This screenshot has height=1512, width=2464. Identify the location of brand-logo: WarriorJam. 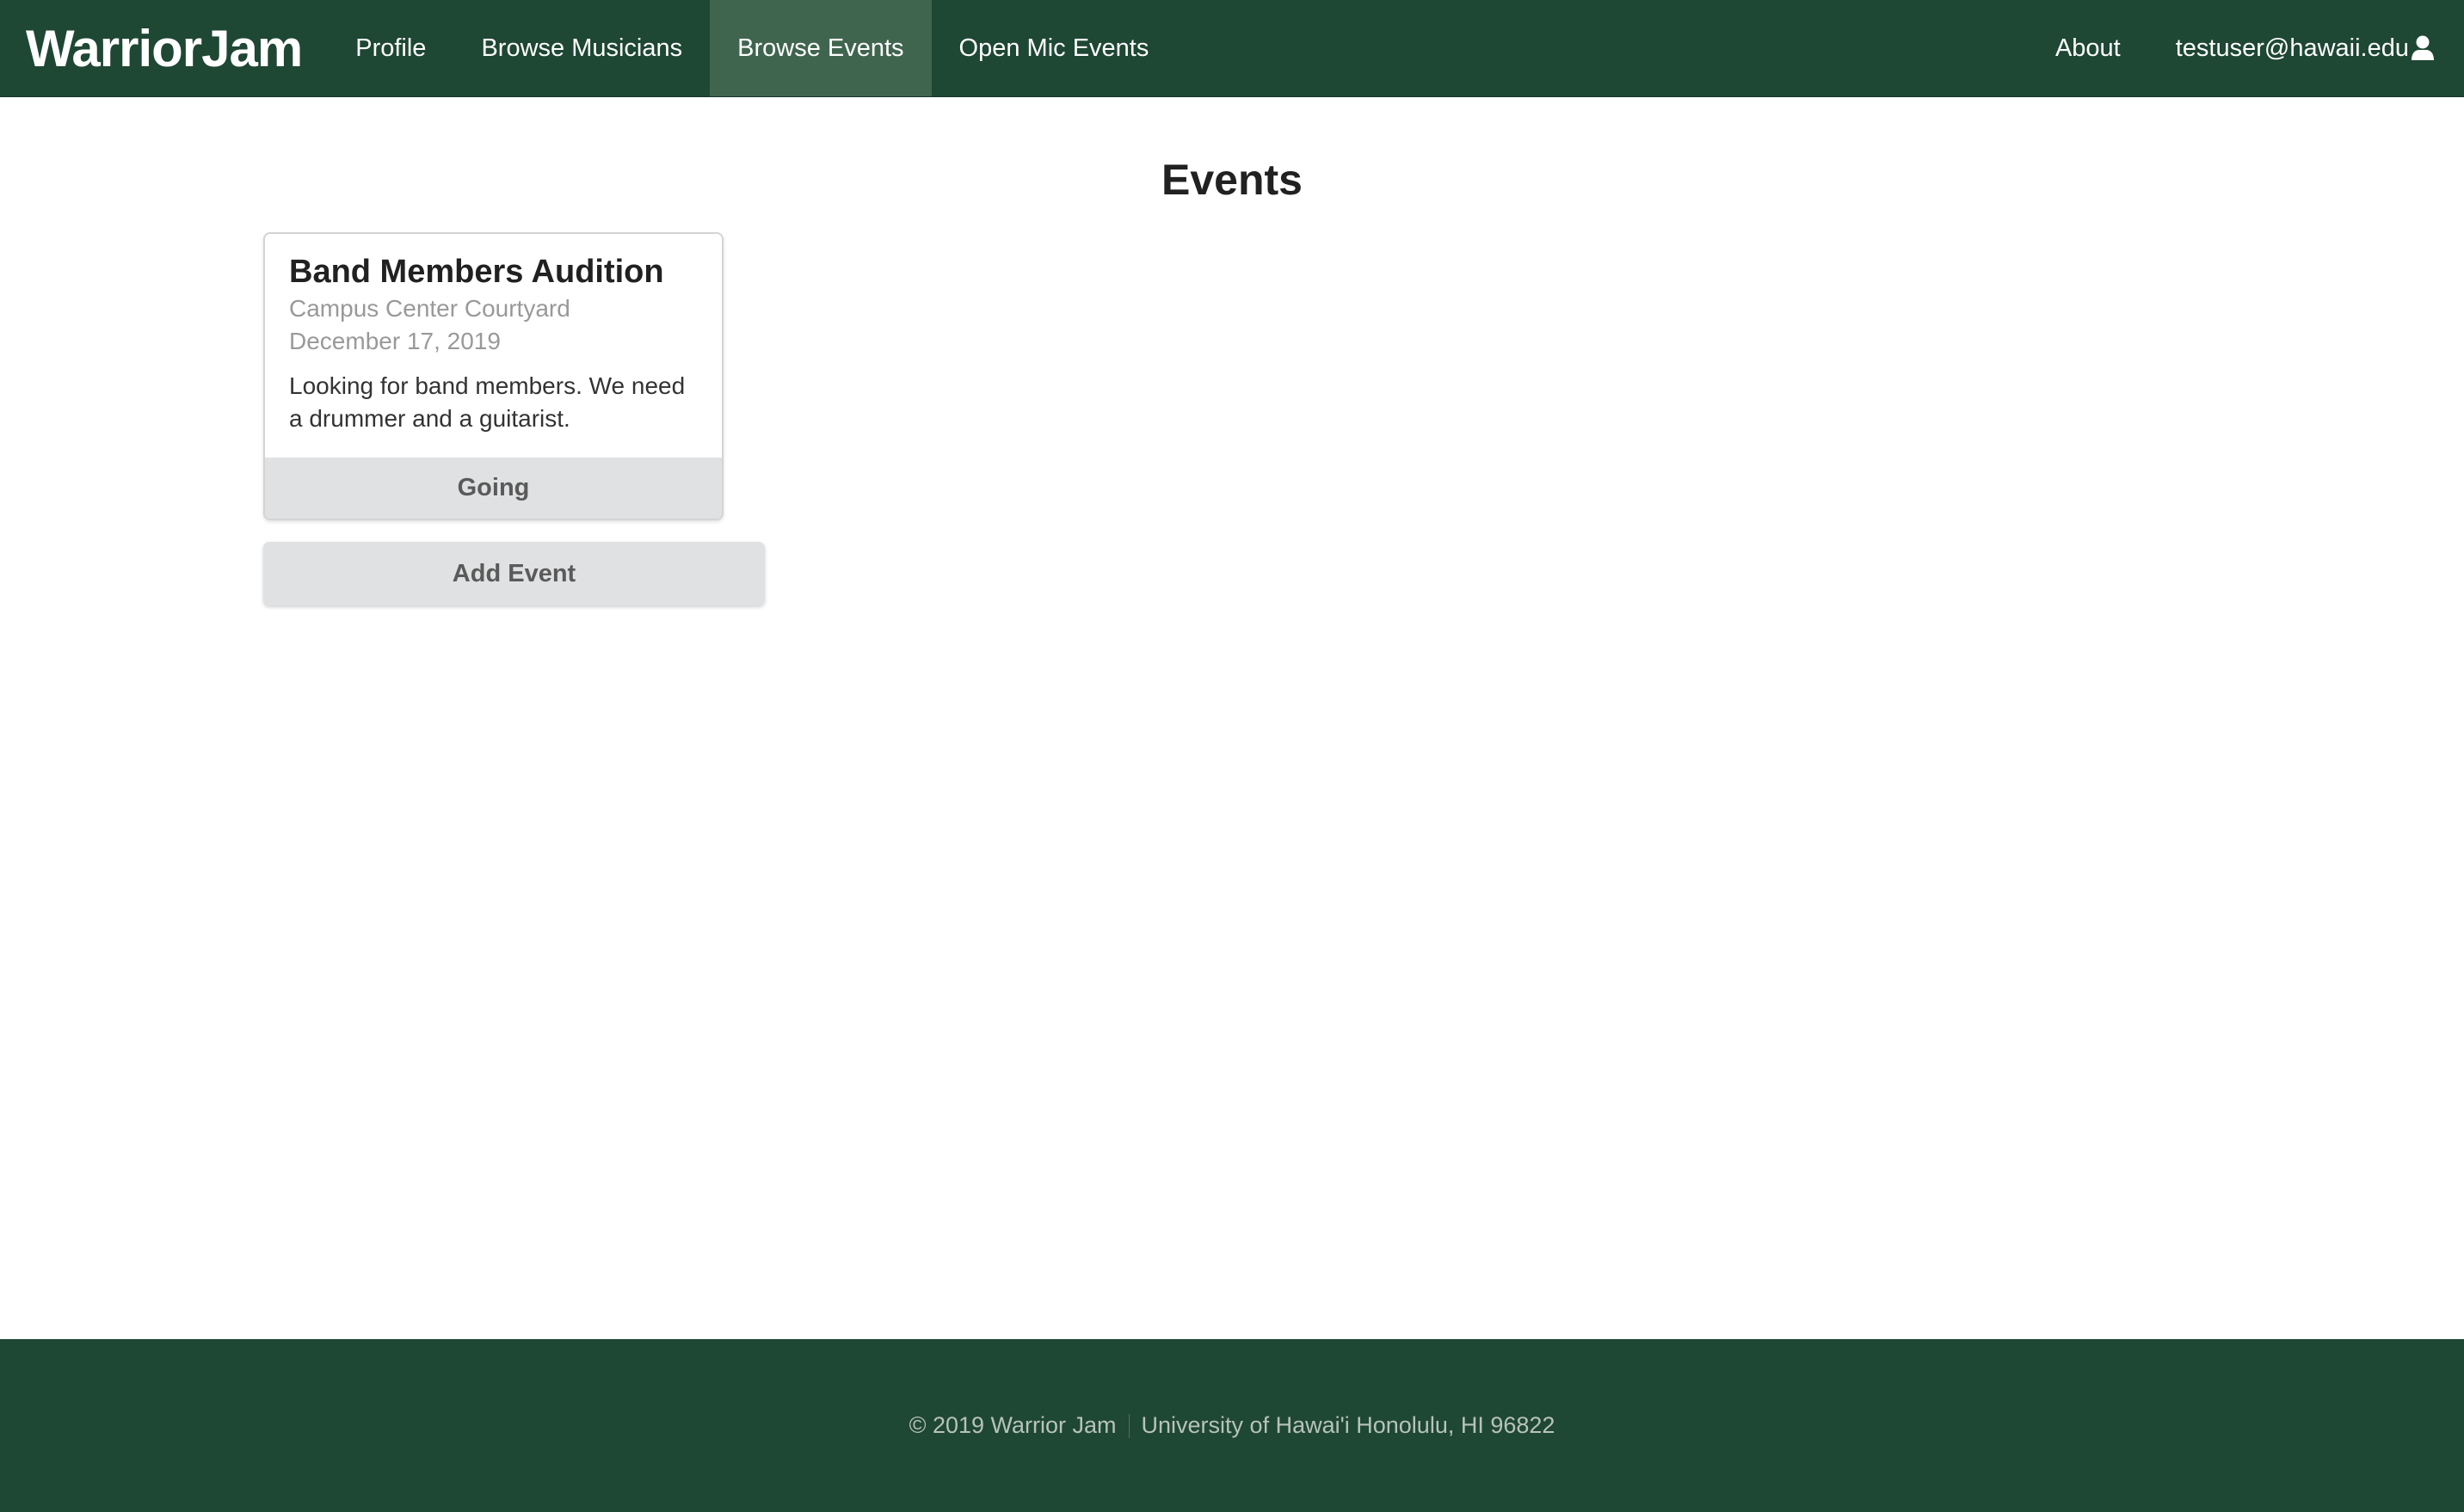
(164, 48).